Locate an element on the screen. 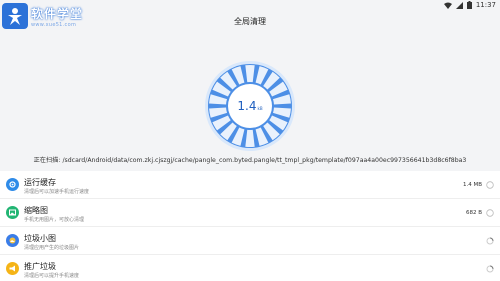  gauge-value: 1.4 is located at coordinates (247, 106).